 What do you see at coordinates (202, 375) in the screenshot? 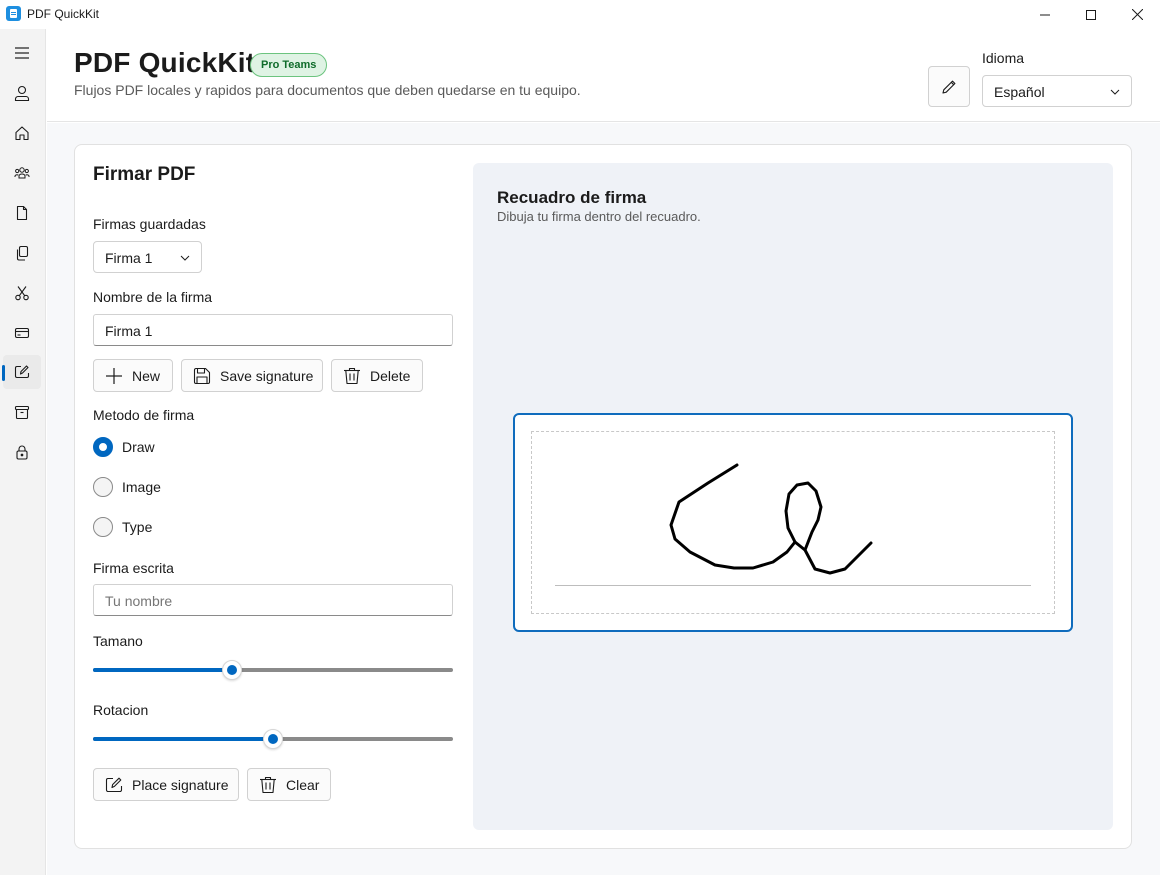
I see `save-icon` at bounding box center [202, 375].